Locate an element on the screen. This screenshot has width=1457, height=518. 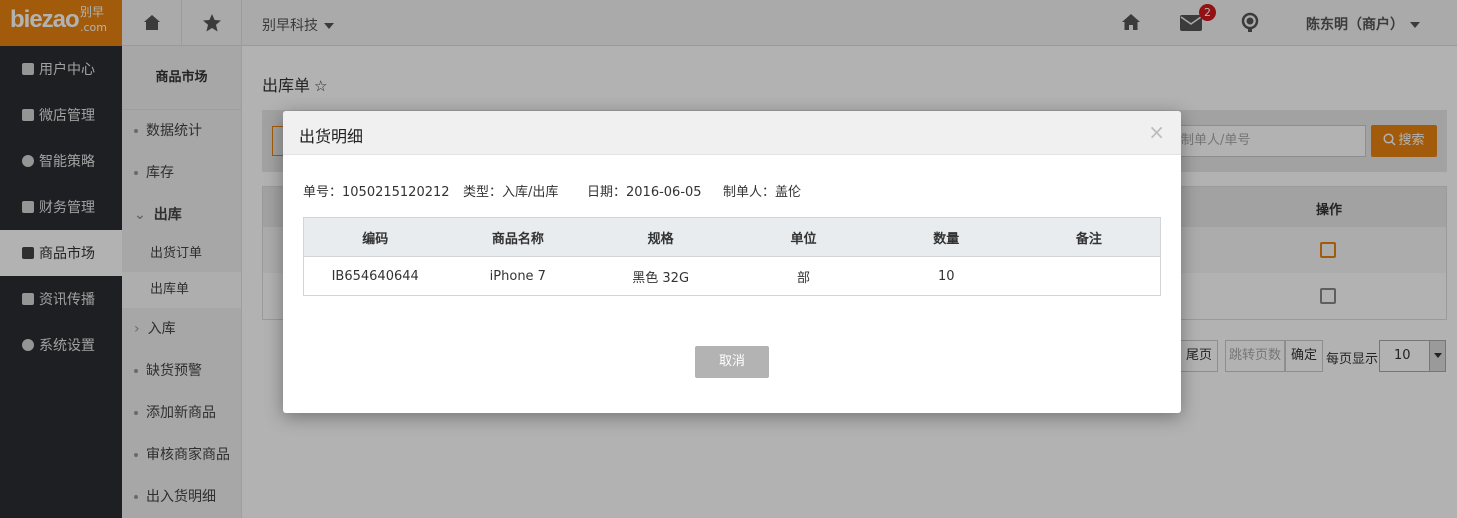
cell-code: IB654640644 is located at coordinates (375, 276).